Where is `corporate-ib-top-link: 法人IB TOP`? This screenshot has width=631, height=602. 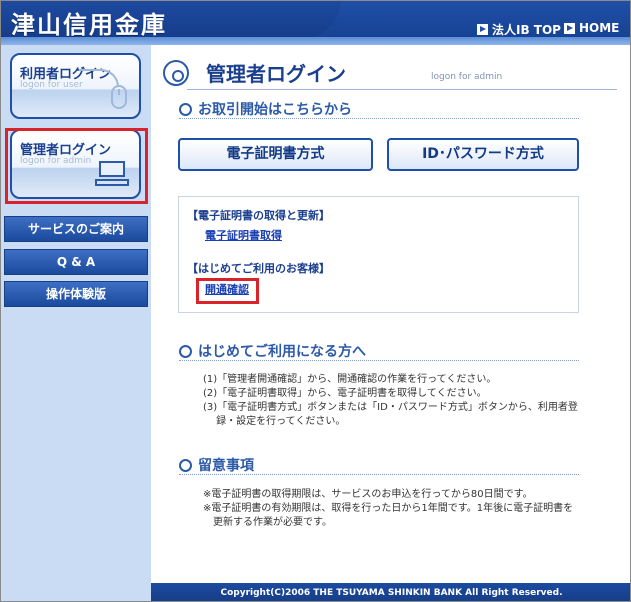
corporate-ib-top-link: 法人IB TOP is located at coordinates (519, 29).